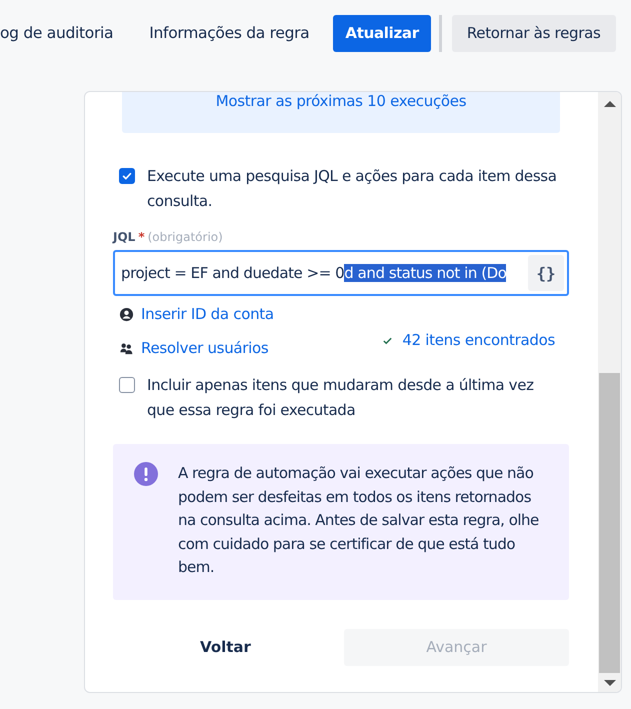  What do you see at coordinates (141, 237) in the screenshot?
I see `required-mark: *` at bounding box center [141, 237].